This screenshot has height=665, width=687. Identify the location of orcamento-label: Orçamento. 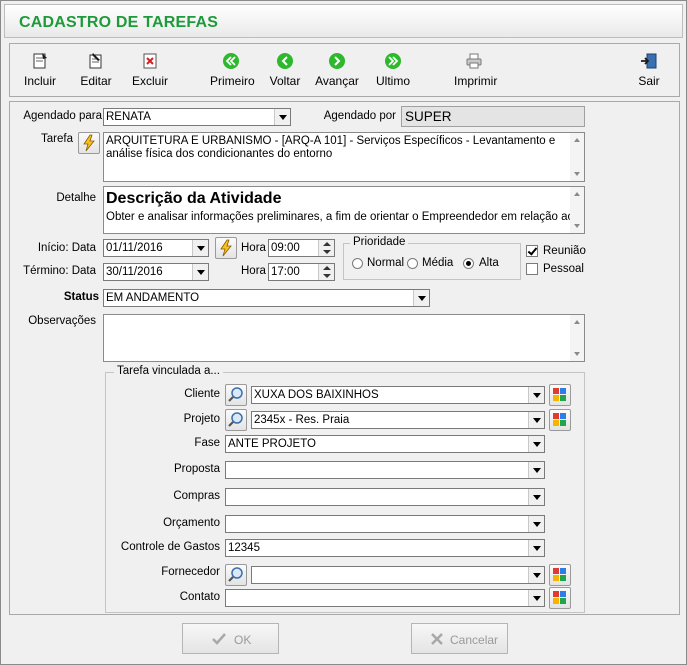
(191, 523).